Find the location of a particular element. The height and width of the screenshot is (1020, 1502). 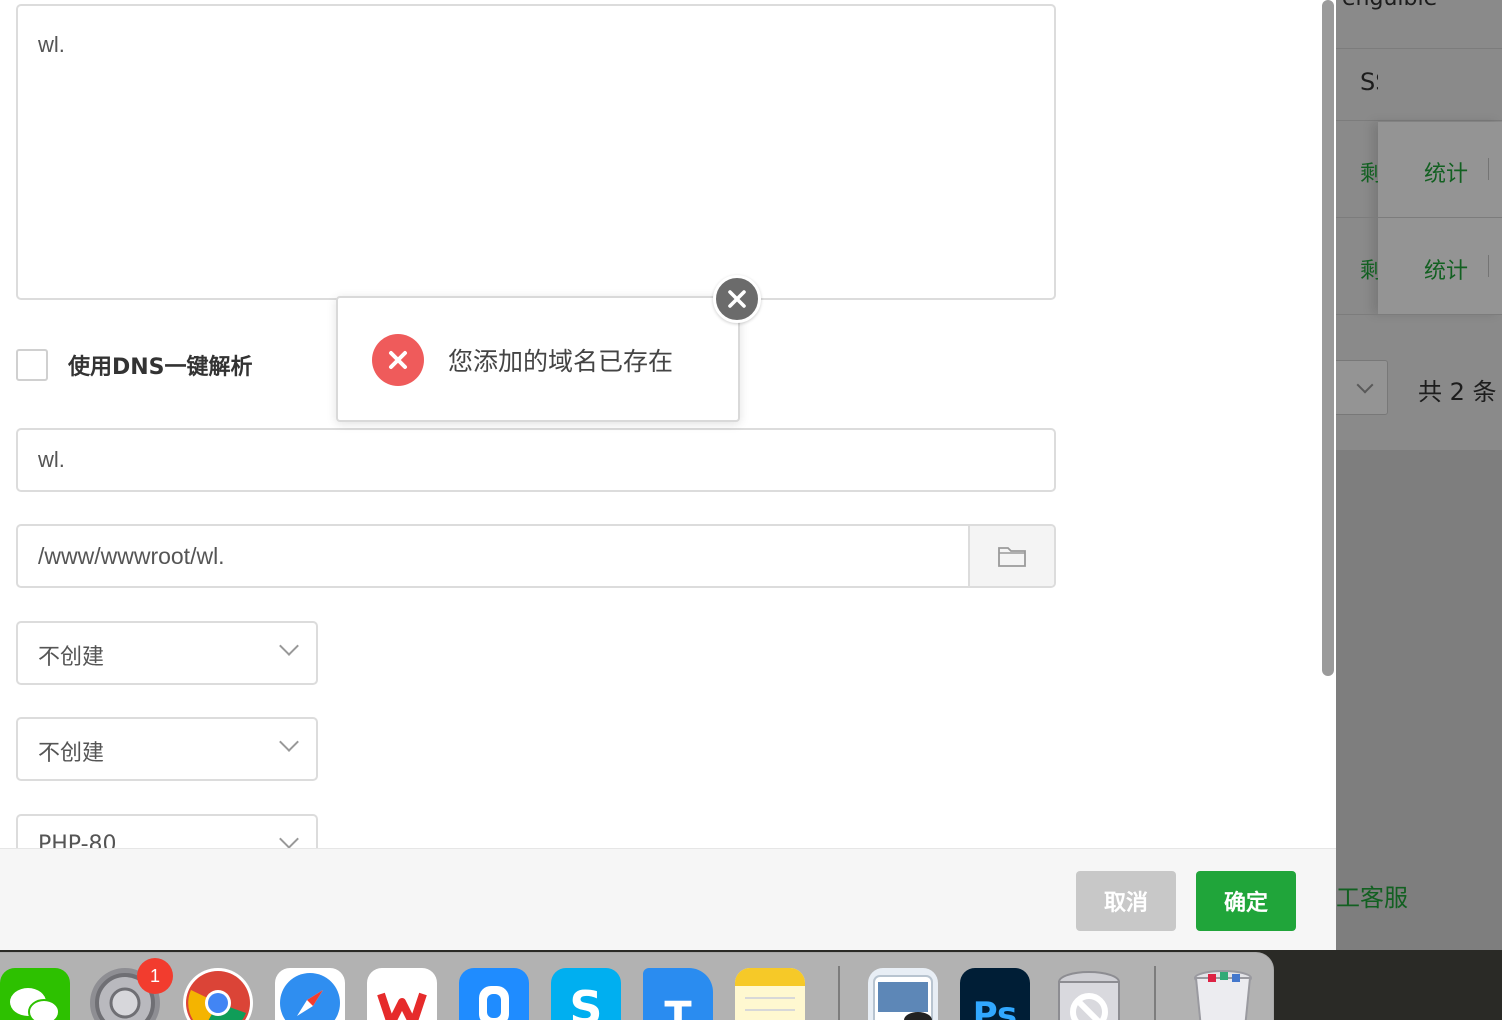

cancel-button: 取消 is located at coordinates (1126, 901).